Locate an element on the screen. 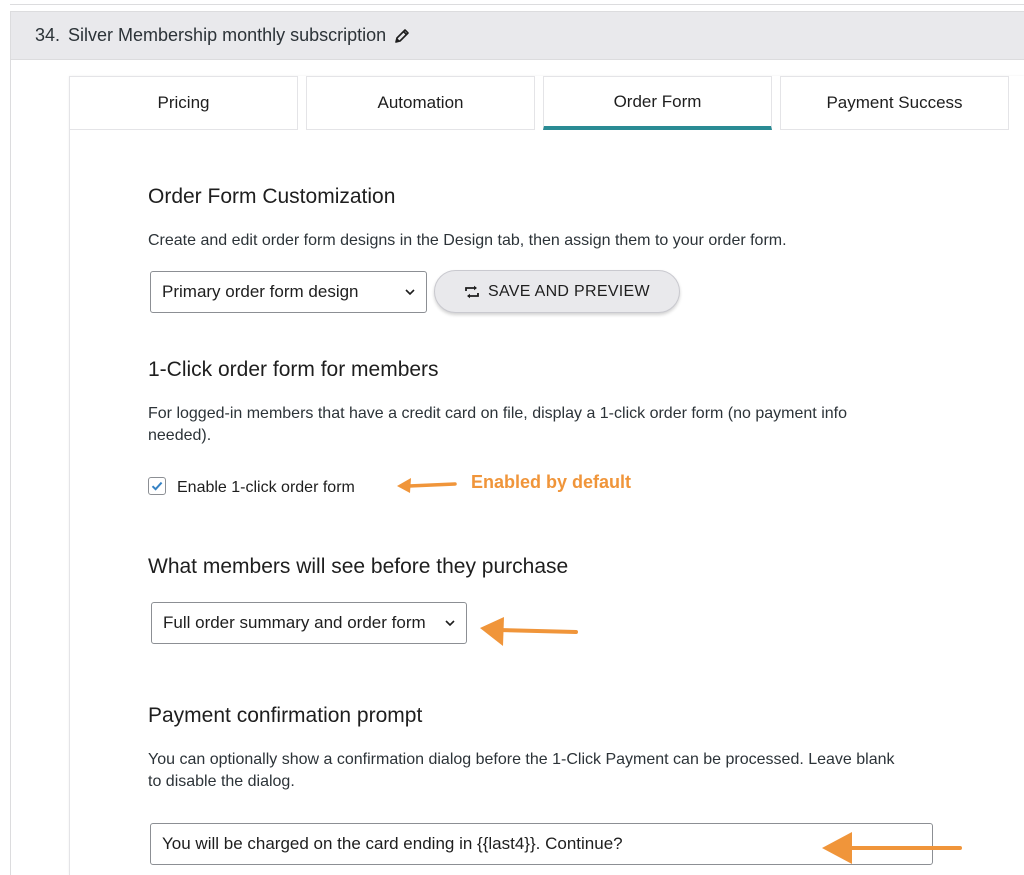 This screenshot has width=1024, height=875. product-number: 34. is located at coordinates (48, 35).